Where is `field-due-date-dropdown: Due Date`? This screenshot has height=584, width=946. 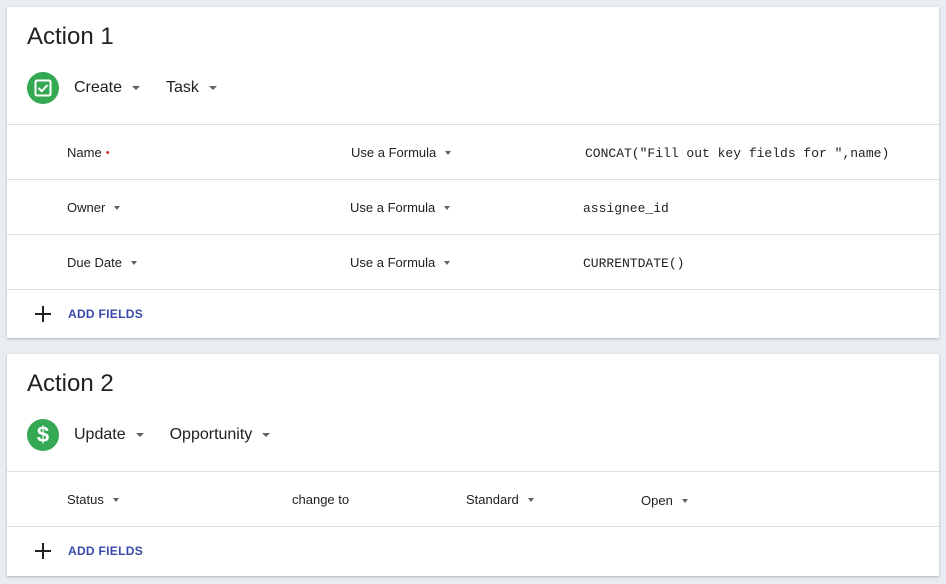 field-due-date-dropdown: Due Date is located at coordinates (102, 262).